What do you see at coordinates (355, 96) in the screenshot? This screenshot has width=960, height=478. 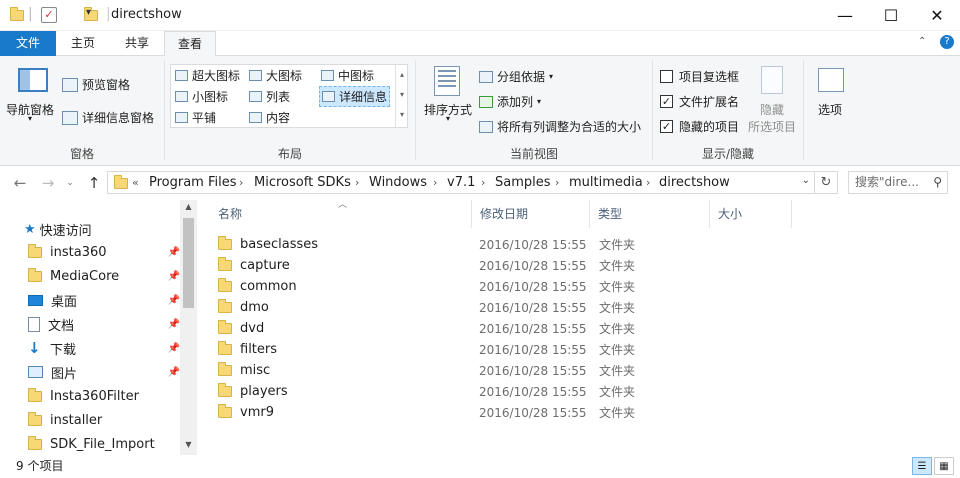 I see `layout-details: 详细信息` at bounding box center [355, 96].